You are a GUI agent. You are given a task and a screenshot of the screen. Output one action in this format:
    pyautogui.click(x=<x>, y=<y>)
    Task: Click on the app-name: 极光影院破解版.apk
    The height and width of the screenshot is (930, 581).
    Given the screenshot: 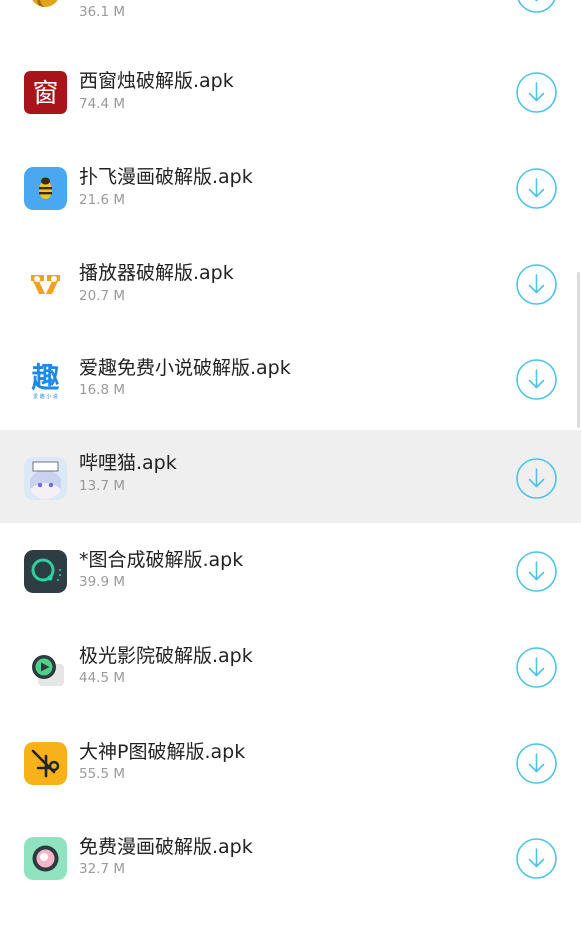 What is the action you would take?
    pyautogui.click(x=166, y=656)
    